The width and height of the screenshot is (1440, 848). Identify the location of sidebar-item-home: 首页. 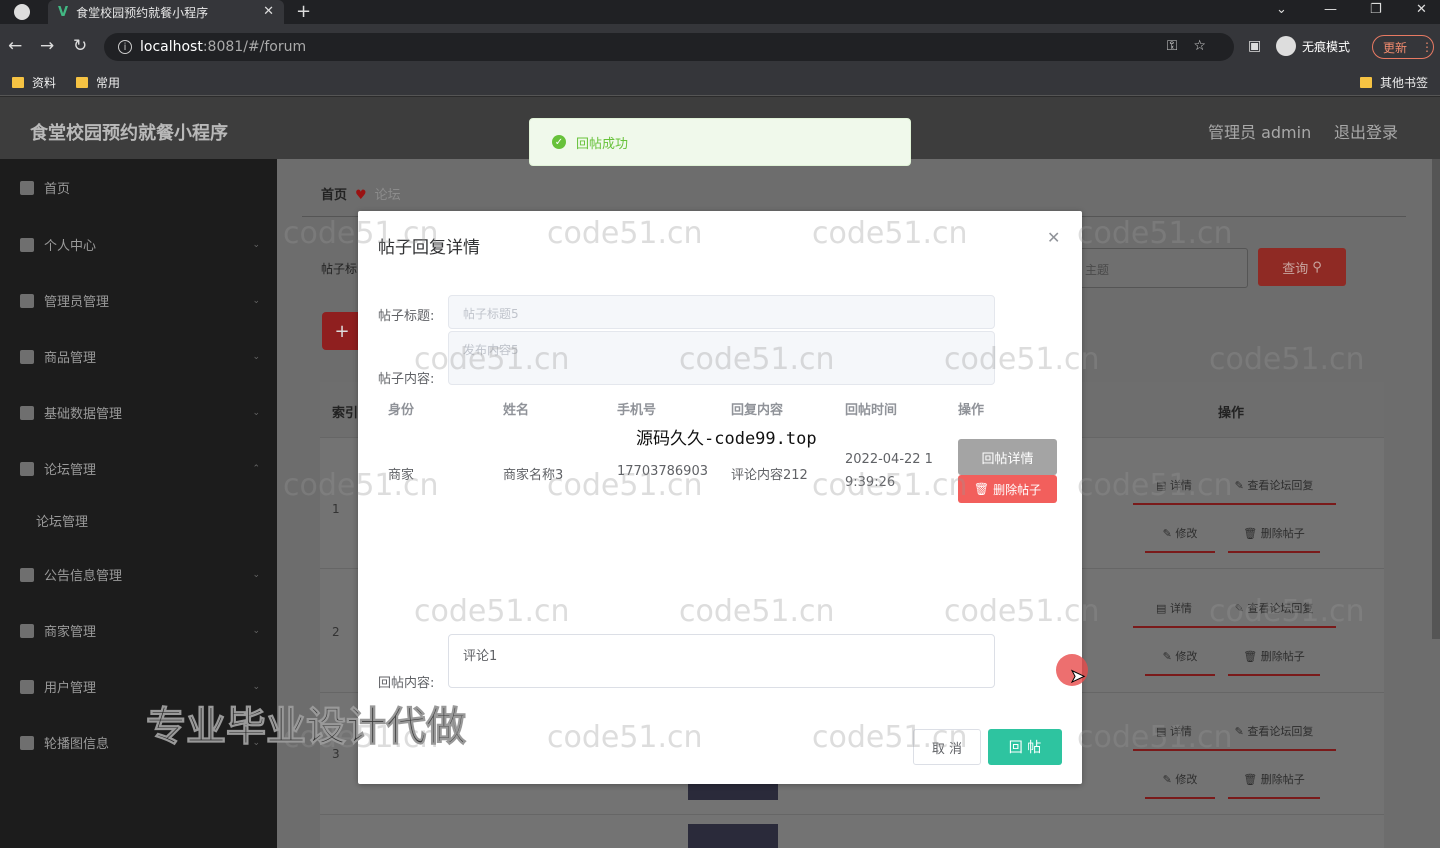
(140, 187).